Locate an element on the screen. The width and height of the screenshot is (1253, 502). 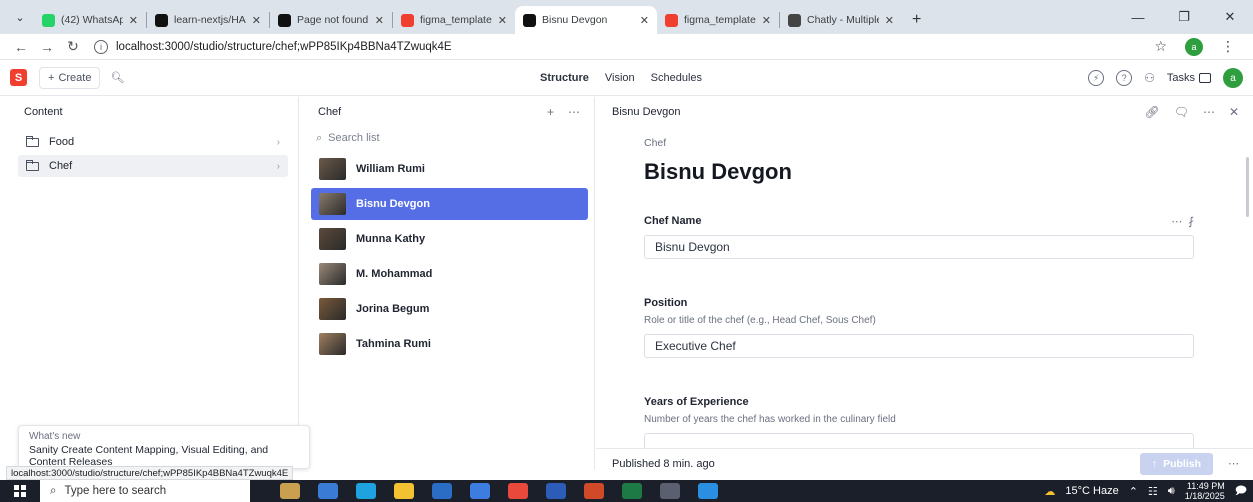
create-button: + Create is located at coordinates (70, 77).